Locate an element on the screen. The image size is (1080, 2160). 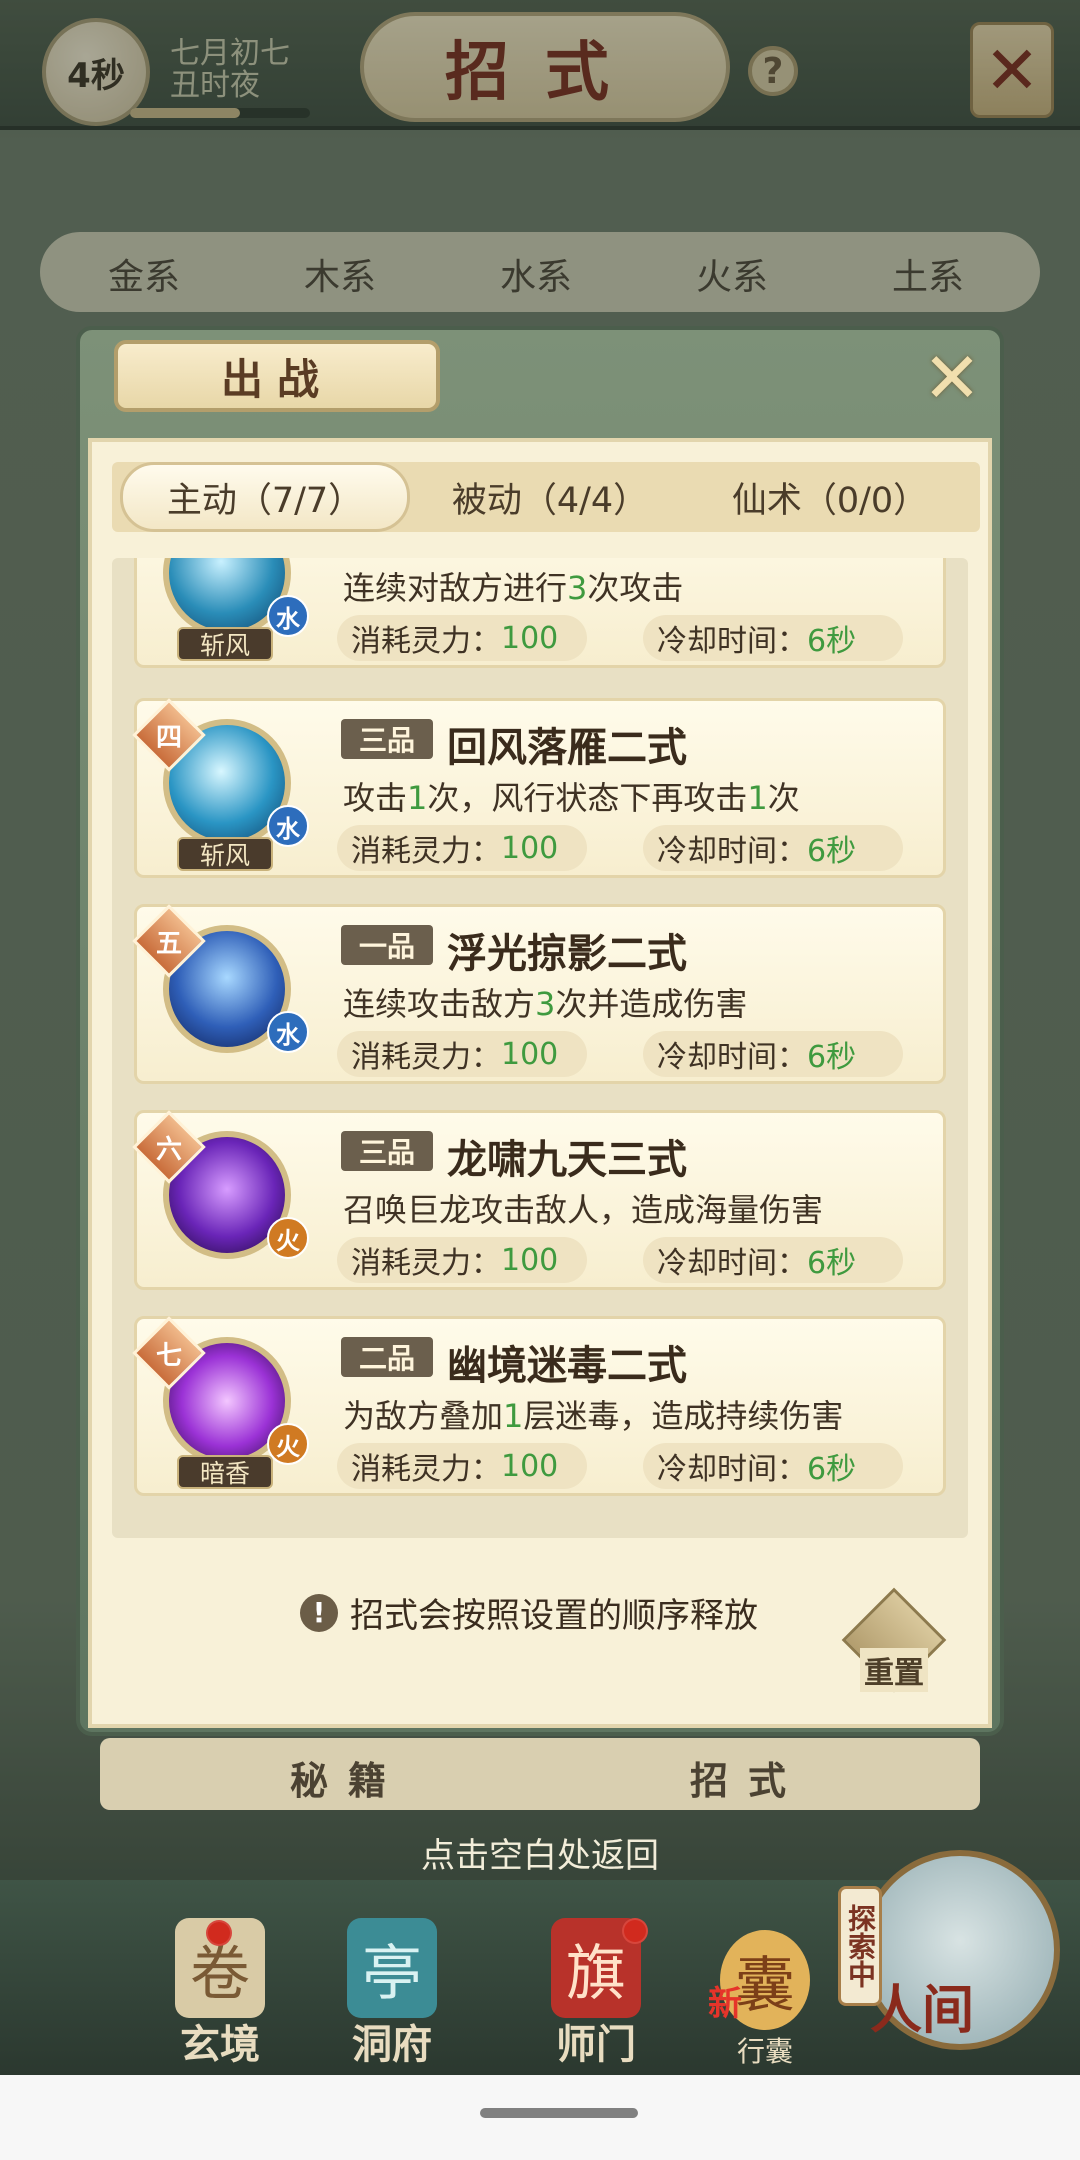
explore-status-tag: 探索中 is located at coordinates (860, 1946).